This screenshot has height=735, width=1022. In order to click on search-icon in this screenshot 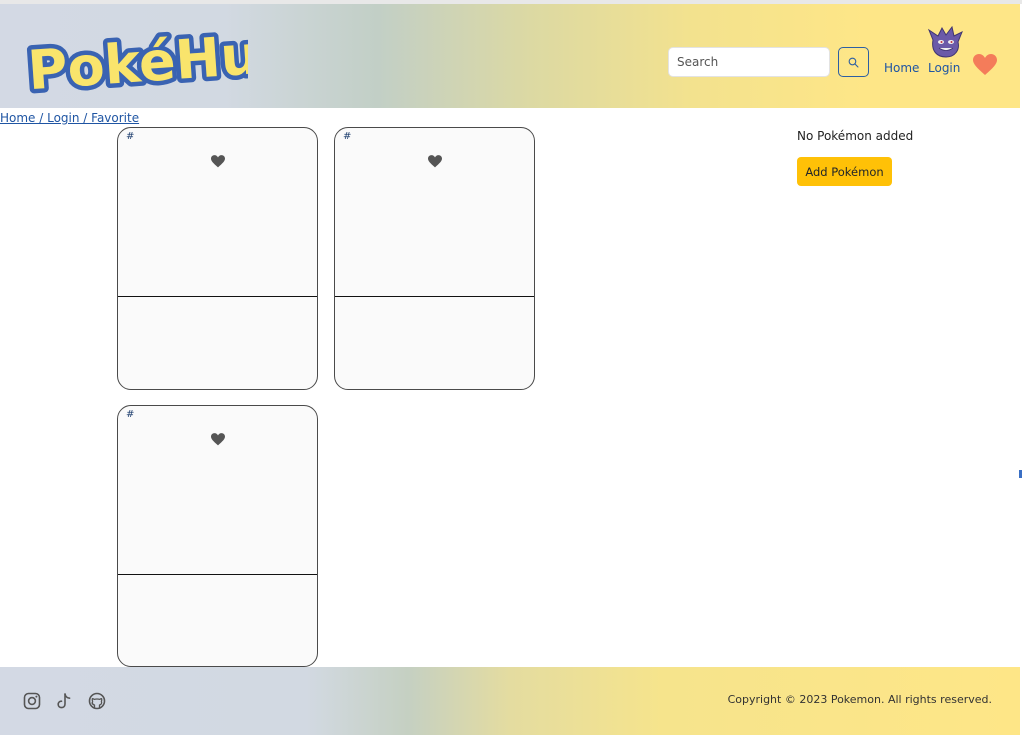, I will do `click(853, 62)`.